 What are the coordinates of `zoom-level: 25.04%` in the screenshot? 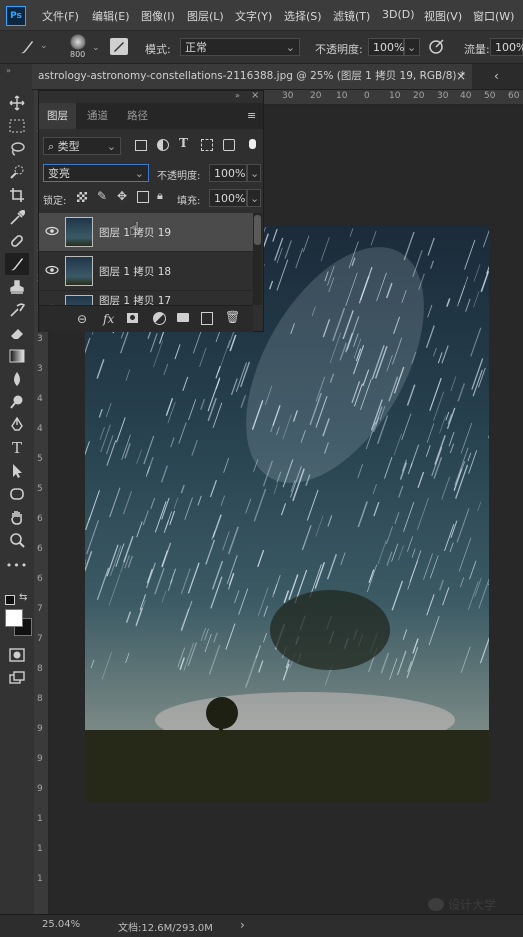 It's located at (61, 924).